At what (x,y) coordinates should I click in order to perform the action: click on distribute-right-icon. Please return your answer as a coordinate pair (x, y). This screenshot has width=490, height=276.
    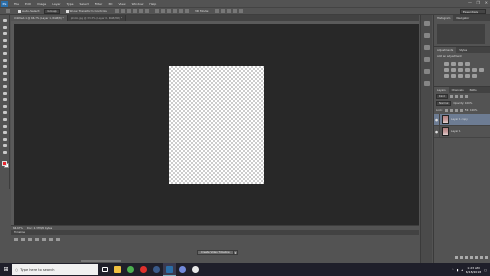
    Looking at the image, I should click on (186, 11).